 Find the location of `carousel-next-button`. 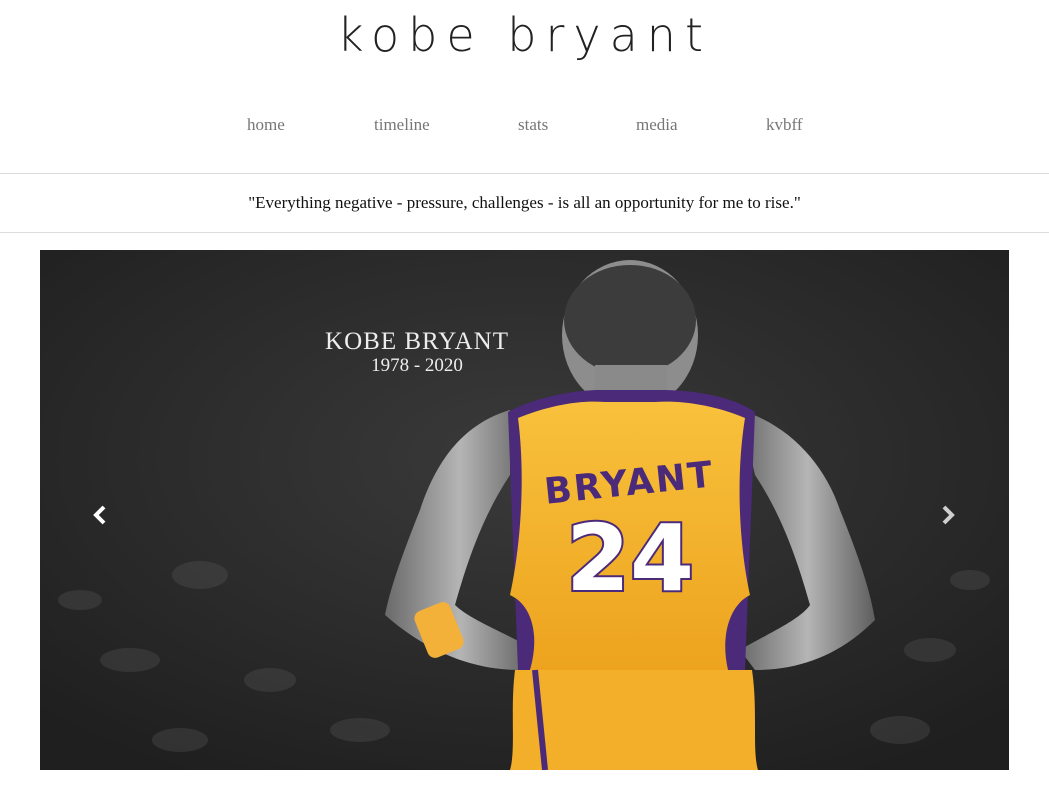

carousel-next-button is located at coordinates (948, 515).